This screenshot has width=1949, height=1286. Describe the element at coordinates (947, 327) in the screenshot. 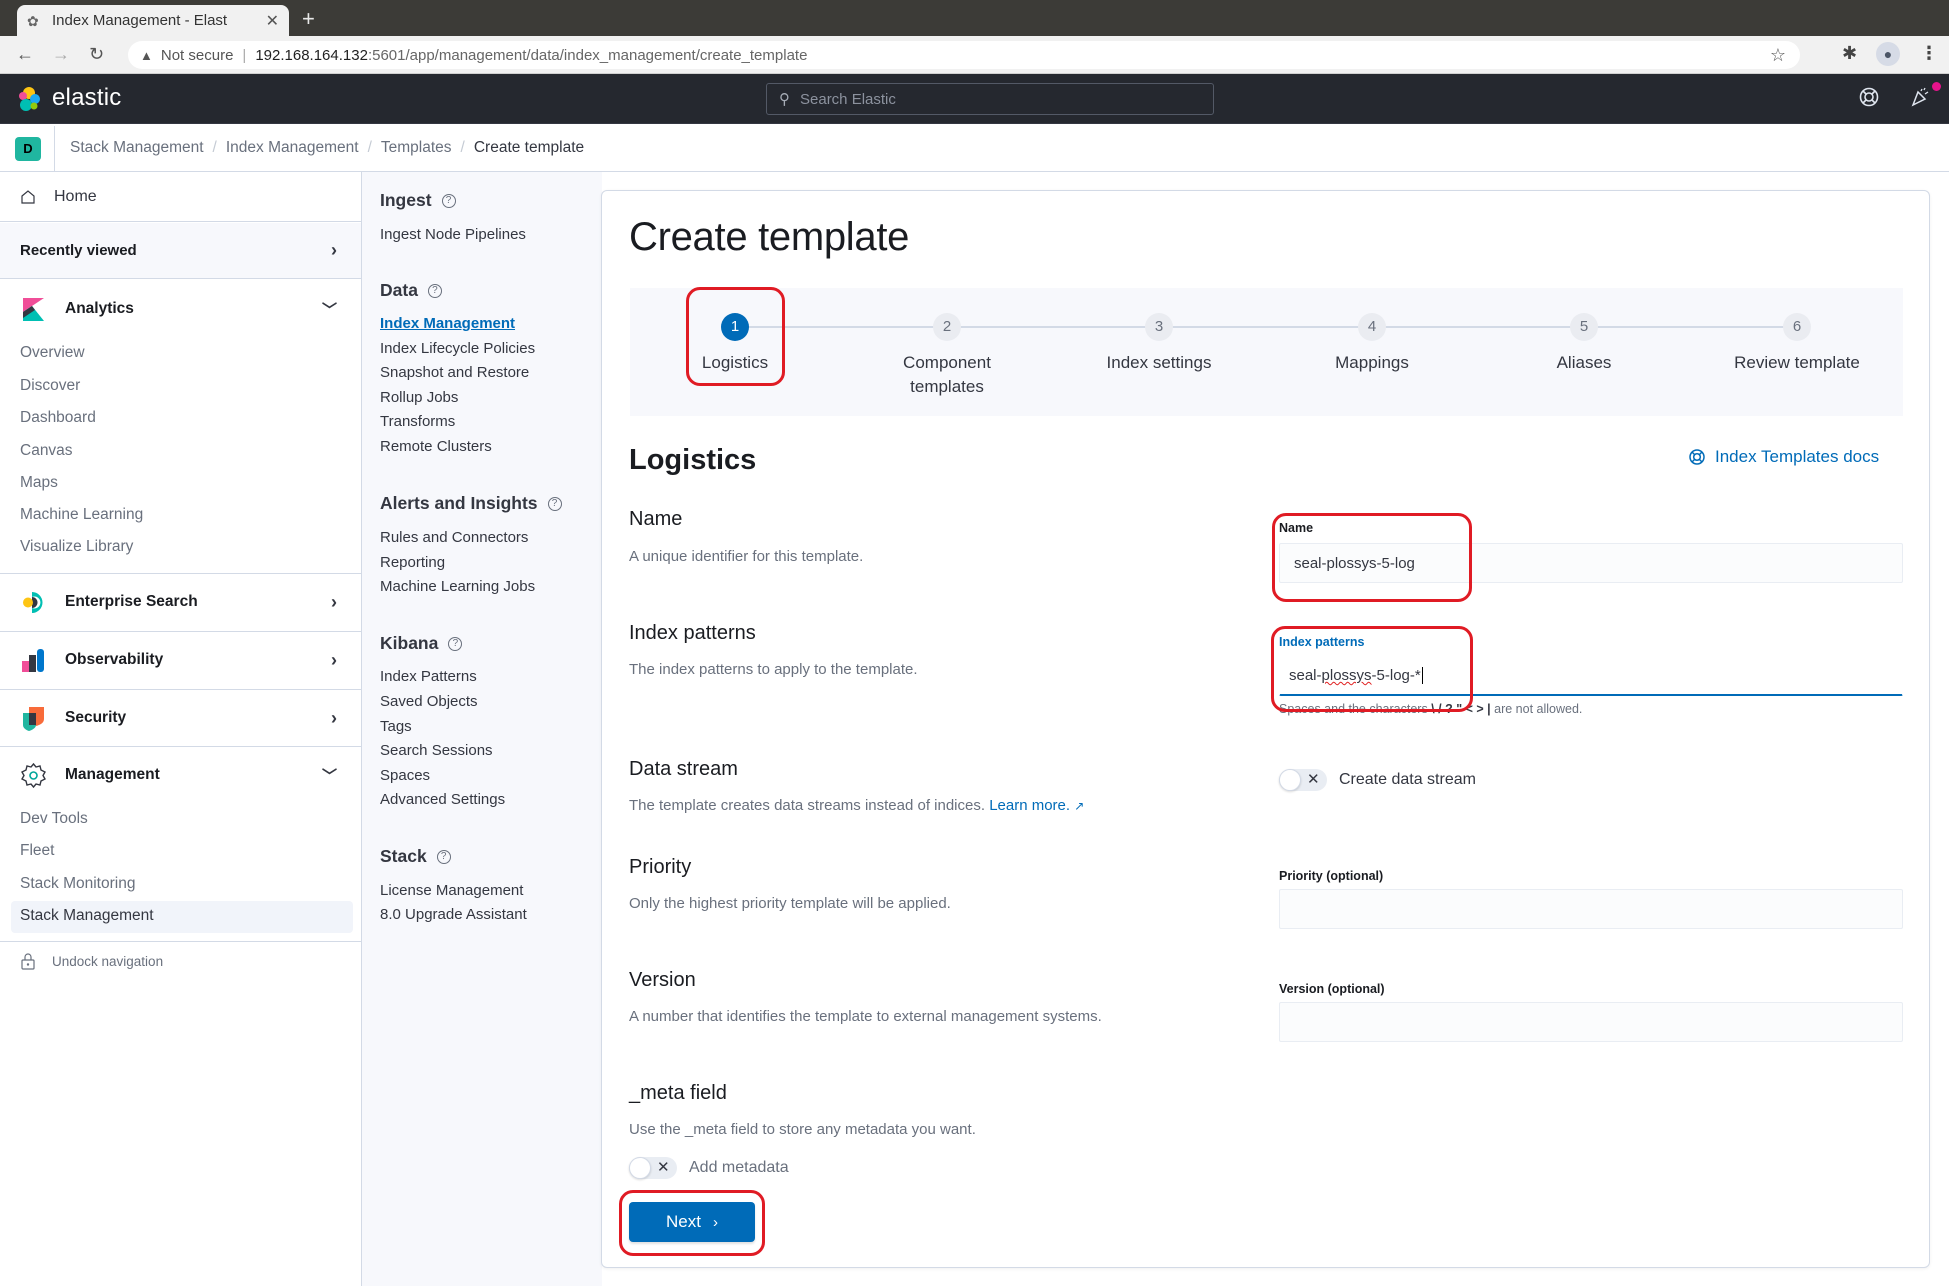

I see `step-number: 2` at that location.